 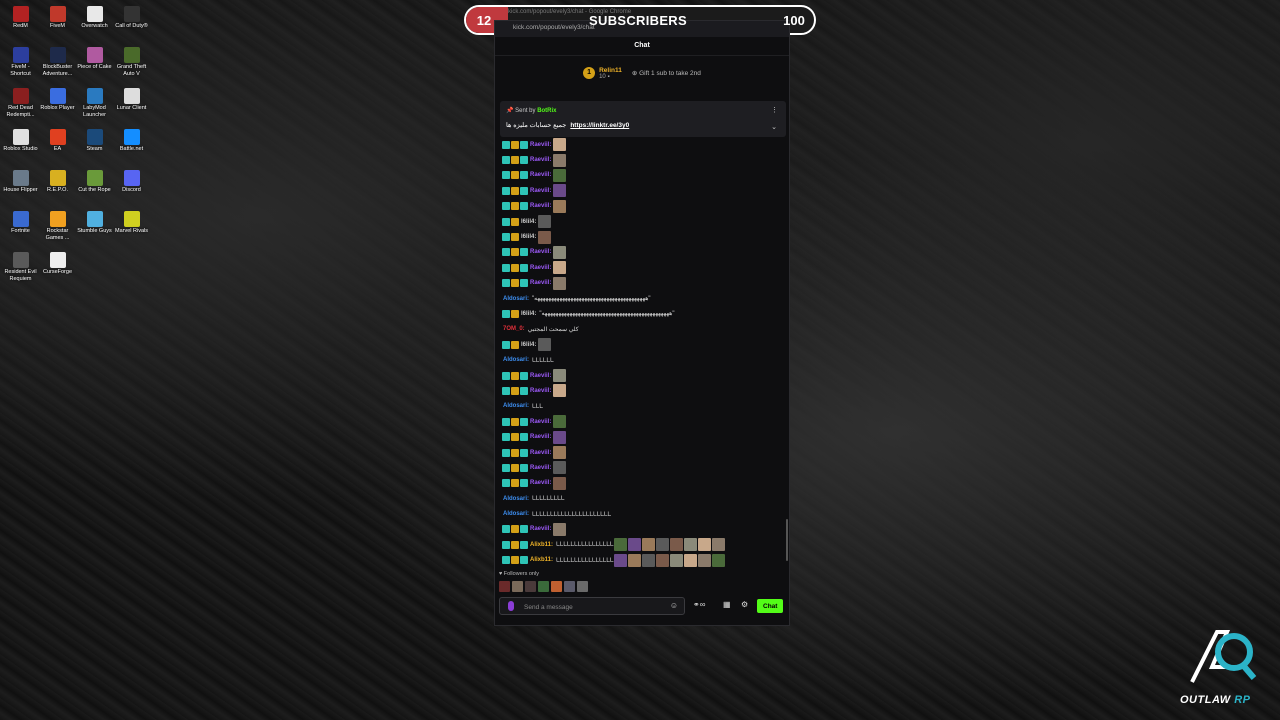 What do you see at coordinates (727, 604) in the screenshot?
I see `gift-box-icon: ▦` at bounding box center [727, 604].